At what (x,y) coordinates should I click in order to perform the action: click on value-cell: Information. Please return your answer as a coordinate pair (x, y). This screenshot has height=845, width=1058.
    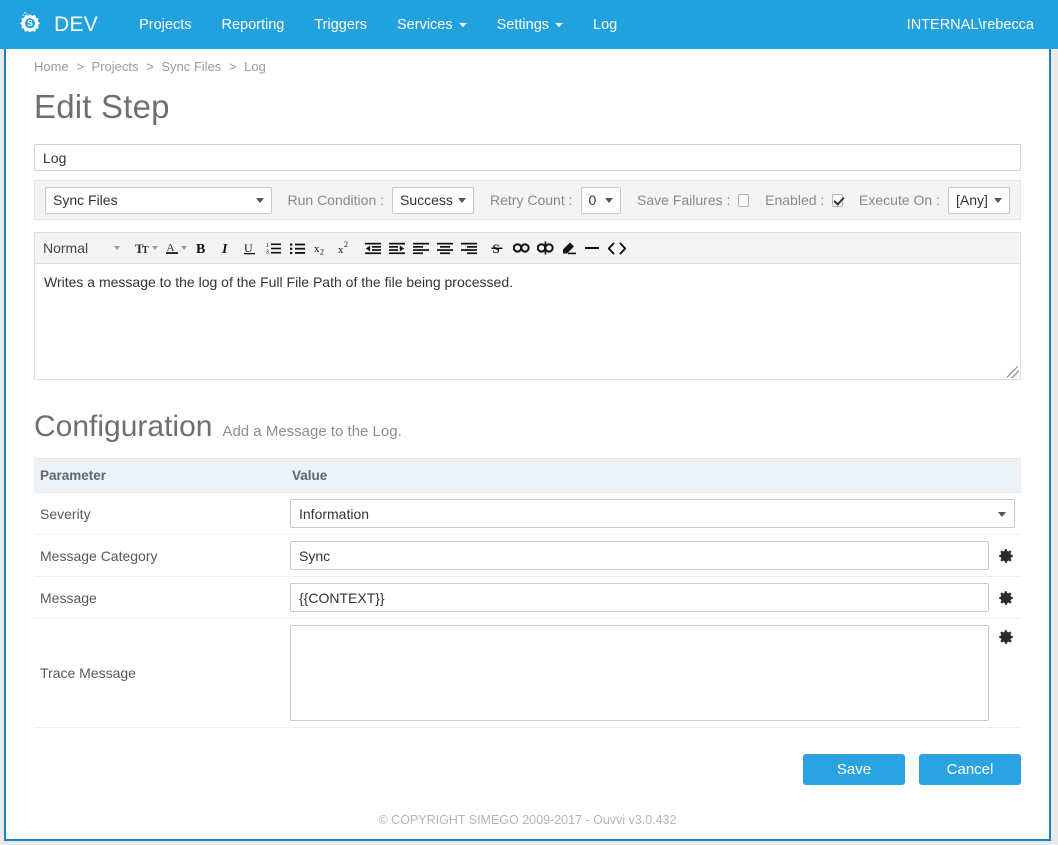
    Looking at the image, I should click on (652, 513).